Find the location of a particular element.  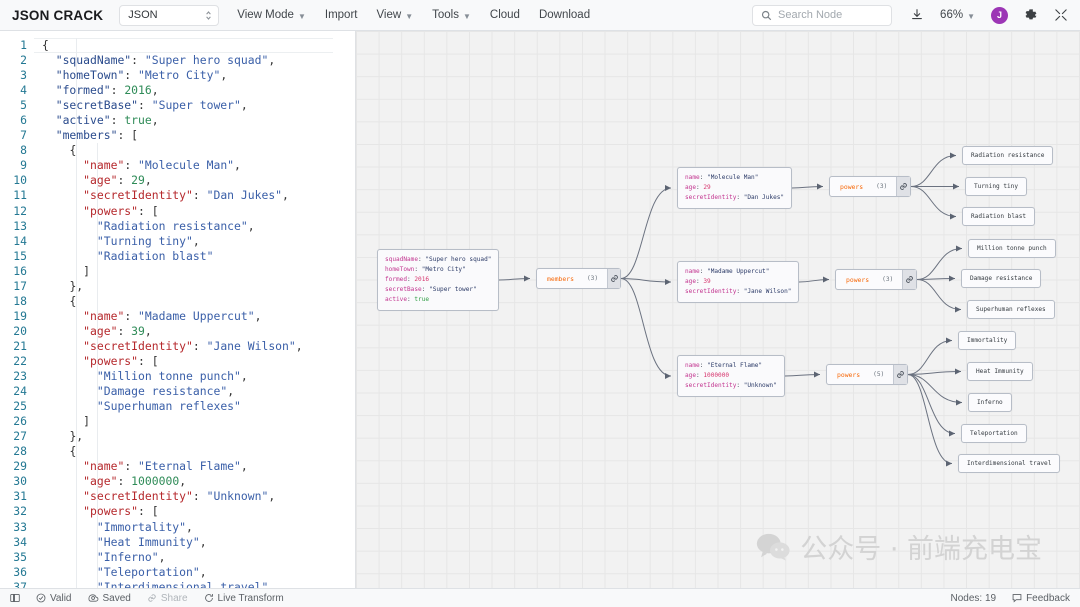

code-line: "secretBase": "Super tower", is located at coordinates (198, 105).